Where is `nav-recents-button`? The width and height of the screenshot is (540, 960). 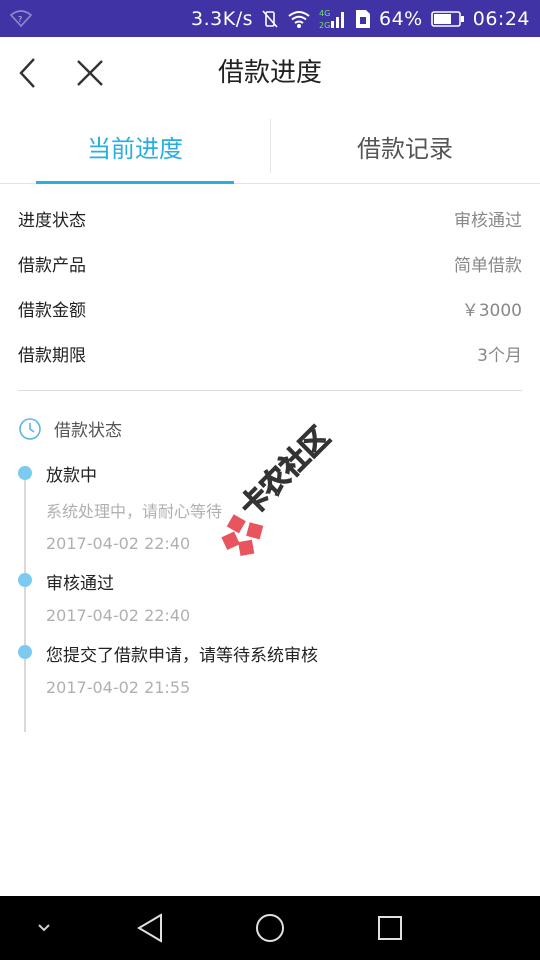
nav-recents-button is located at coordinates (390, 928).